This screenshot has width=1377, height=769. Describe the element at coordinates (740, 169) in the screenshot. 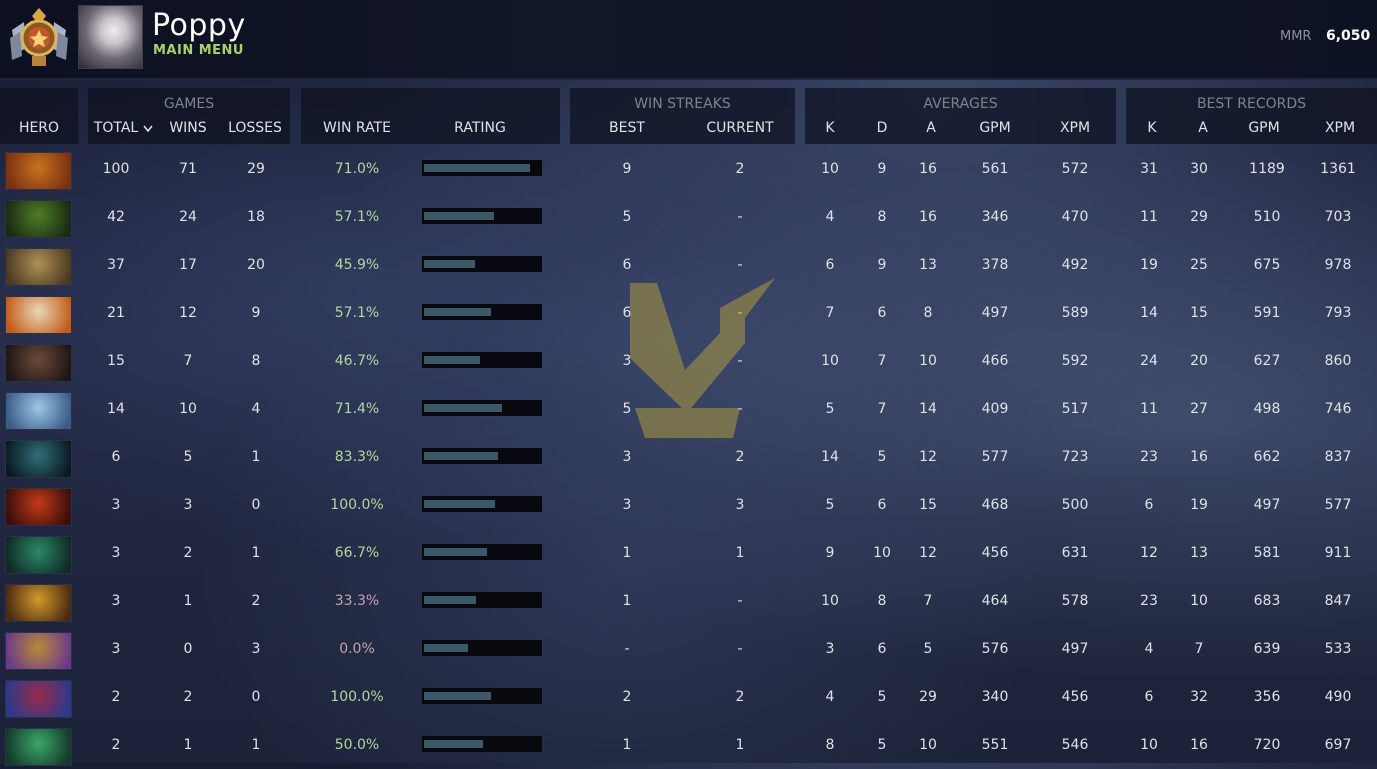

I see `current-streak-cell: 2` at that location.